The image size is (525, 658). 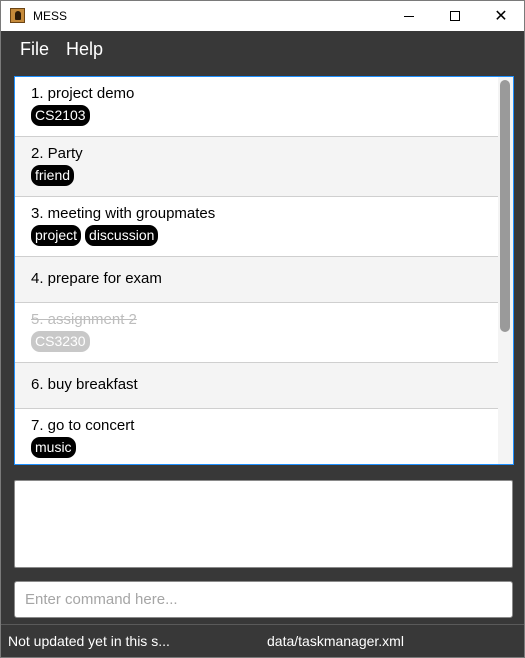 I want to click on menu-help: Help, so click(x=84, y=49).